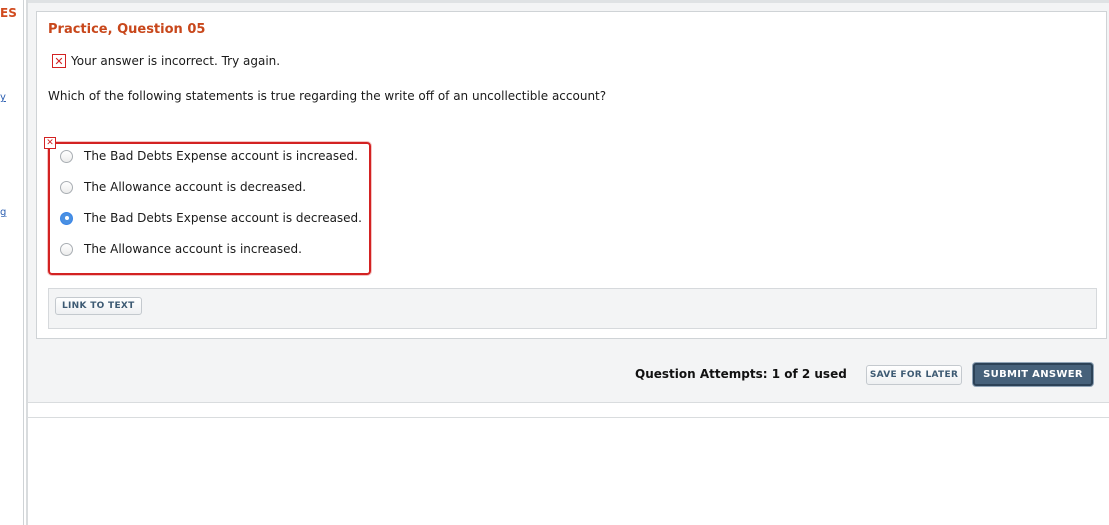  I want to click on feedback-text: Your answer is incorrect. Try again., so click(176, 61).